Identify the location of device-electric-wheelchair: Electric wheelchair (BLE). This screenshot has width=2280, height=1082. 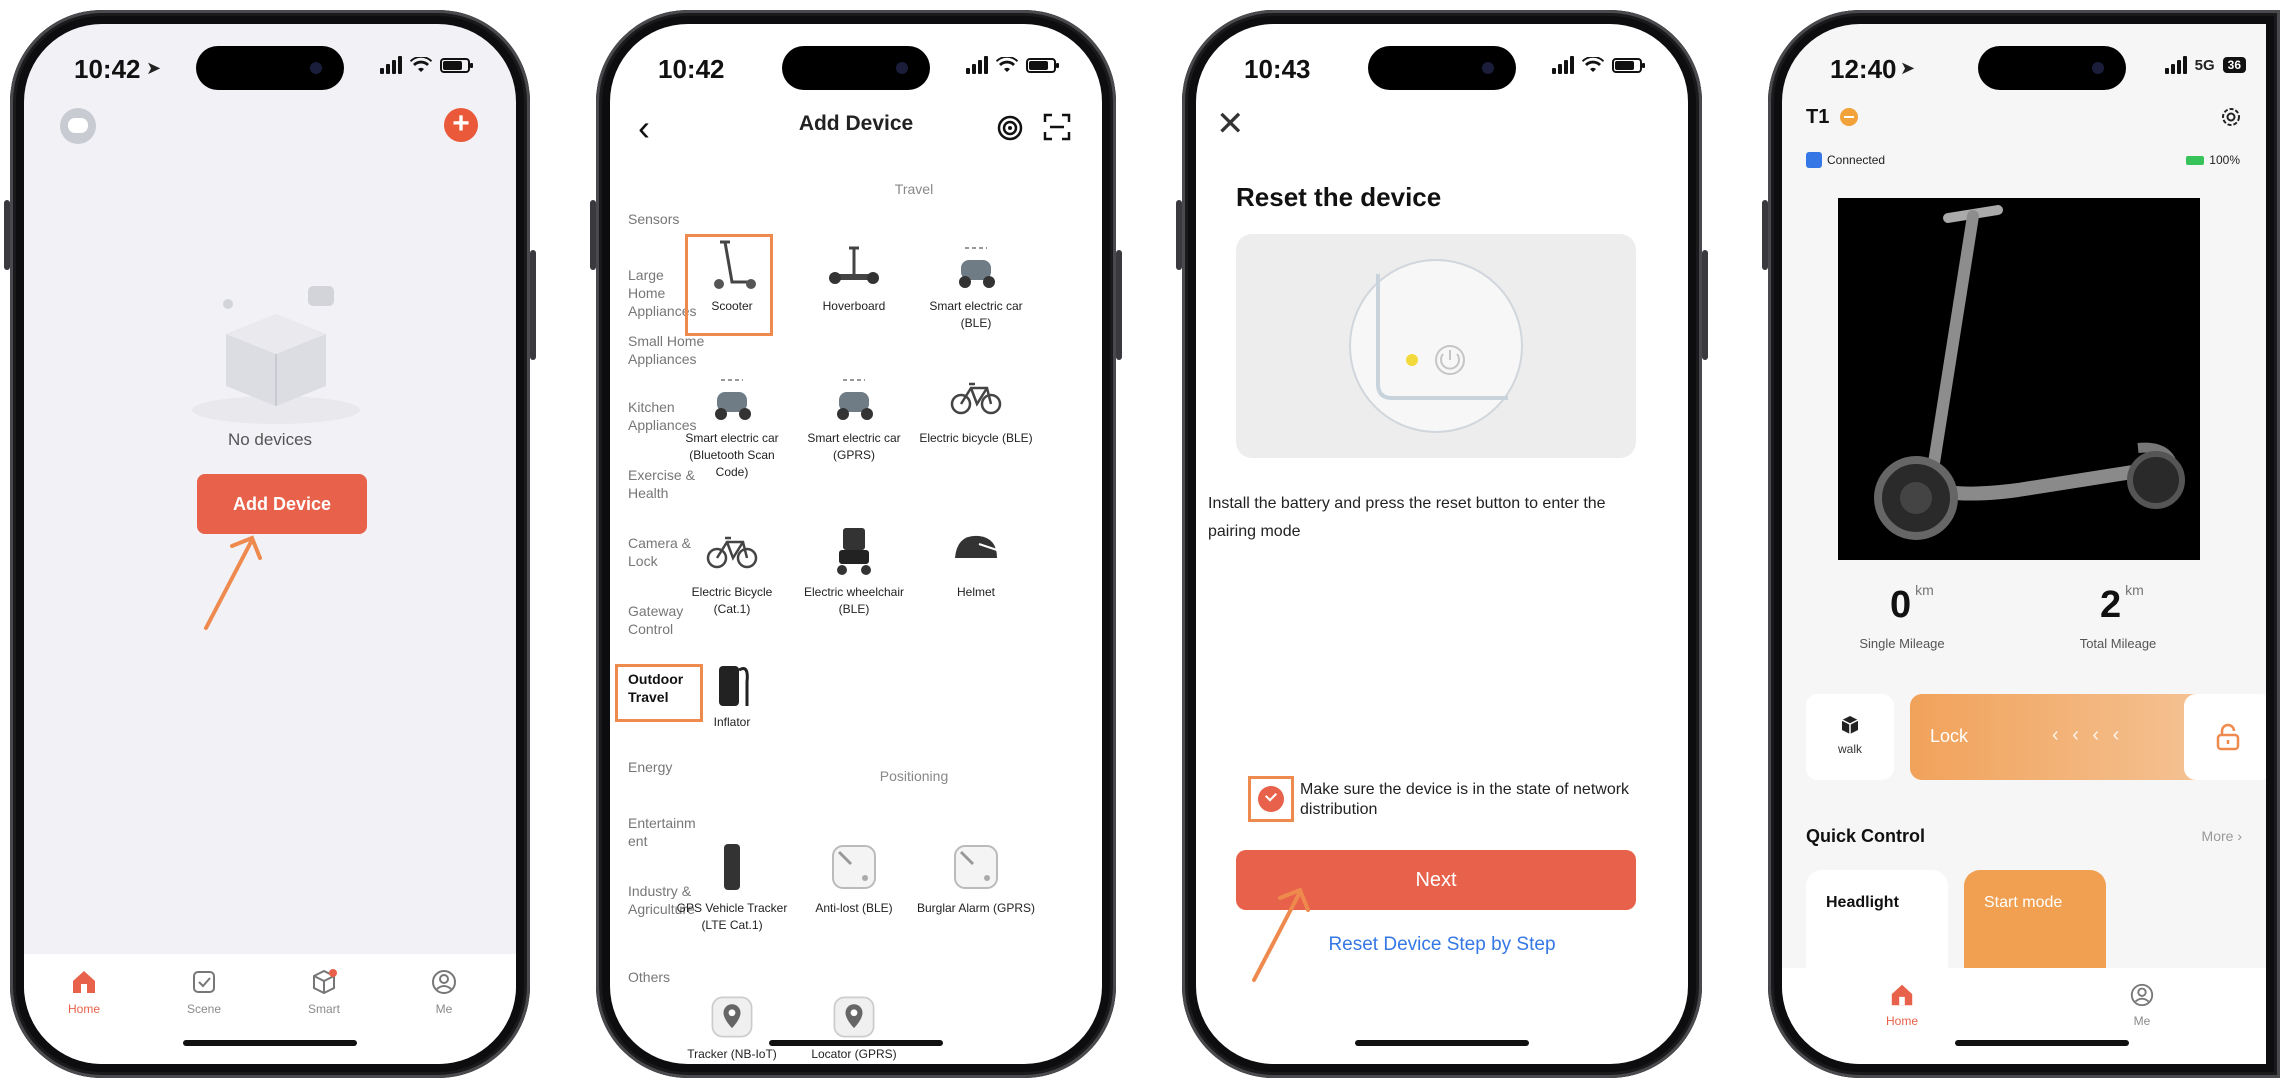
(854, 571).